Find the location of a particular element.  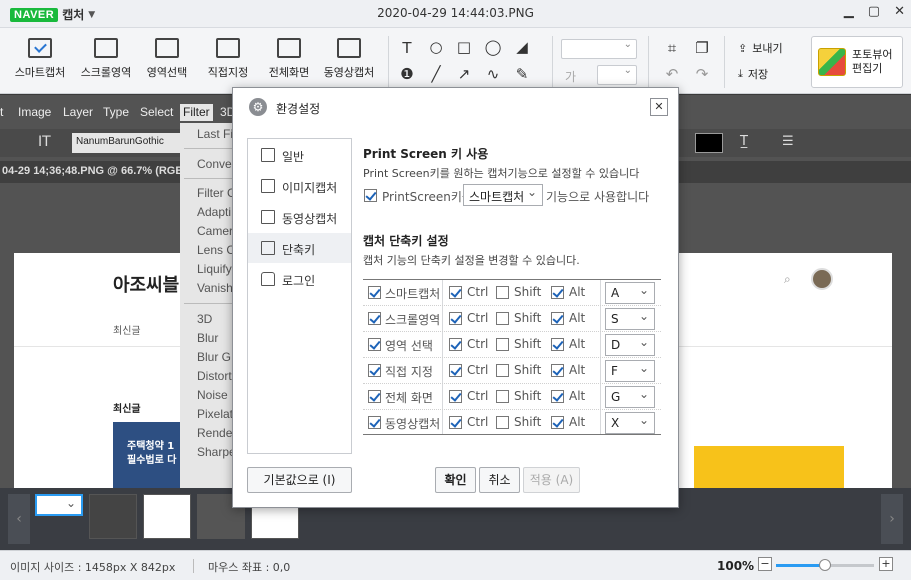

editor-label-line2: 편집기 is located at coordinates (867, 68).